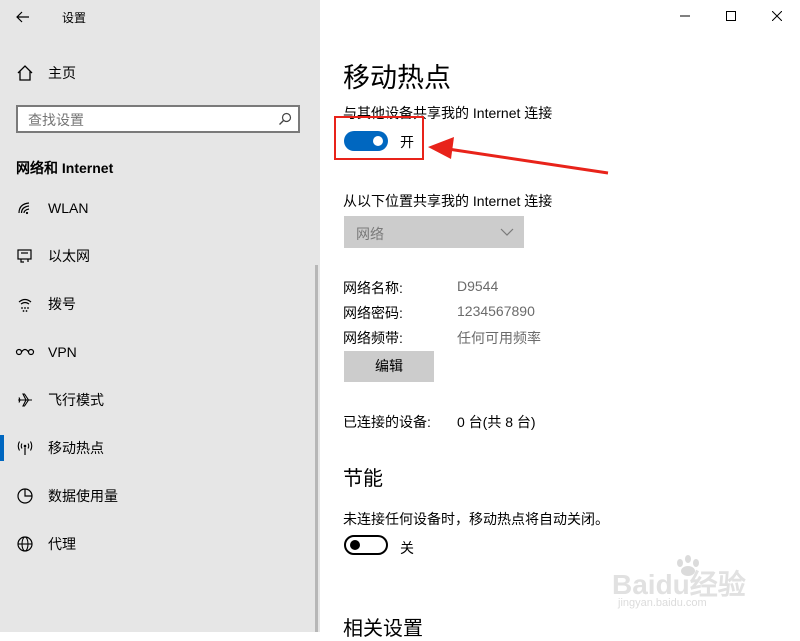  I want to click on airplane-icon, so click(25, 400).